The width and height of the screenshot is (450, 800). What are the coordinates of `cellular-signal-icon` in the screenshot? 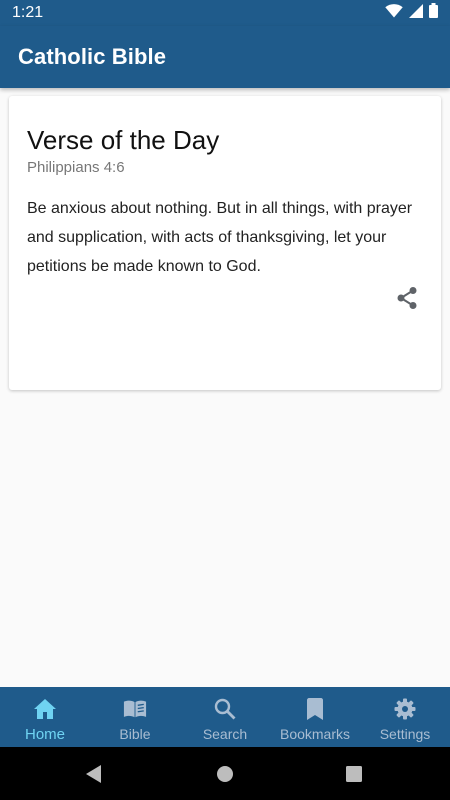 It's located at (416, 13).